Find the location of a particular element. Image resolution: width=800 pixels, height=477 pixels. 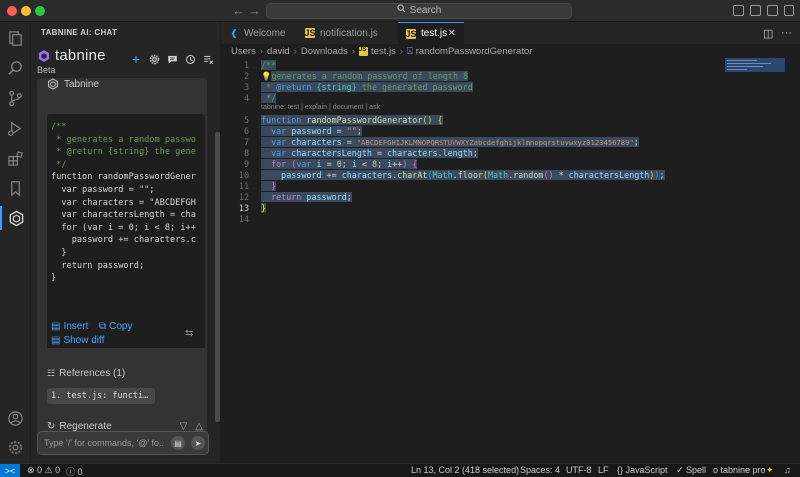

new-chat-plus-icon: + is located at coordinates (136, 59).